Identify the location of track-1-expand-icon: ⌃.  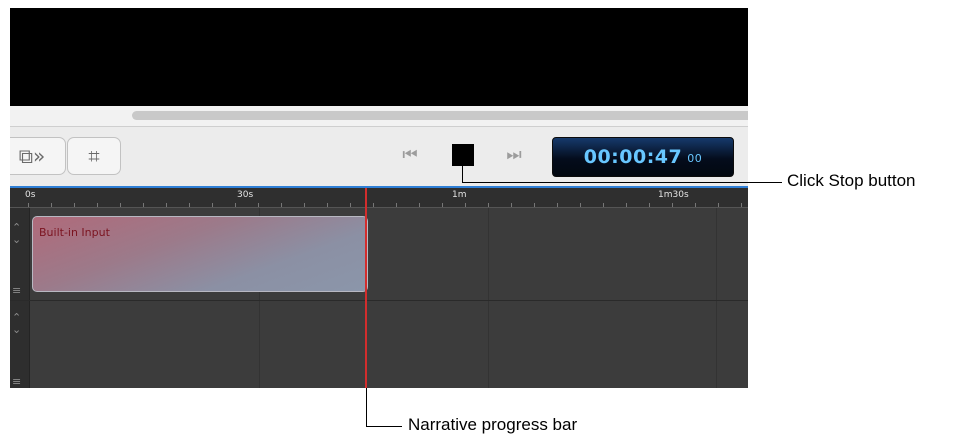
(16, 227).